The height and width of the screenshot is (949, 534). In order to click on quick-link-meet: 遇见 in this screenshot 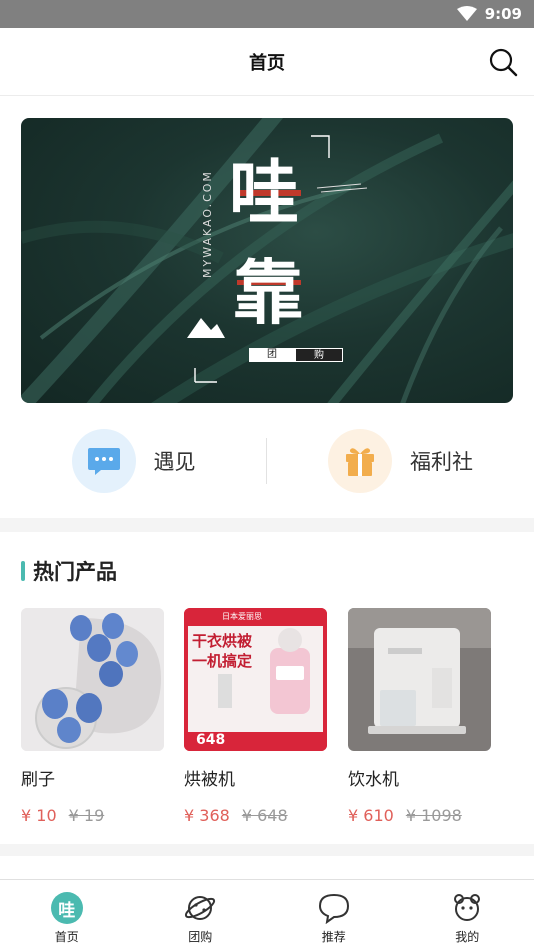, I will do `click(133, 461)`.